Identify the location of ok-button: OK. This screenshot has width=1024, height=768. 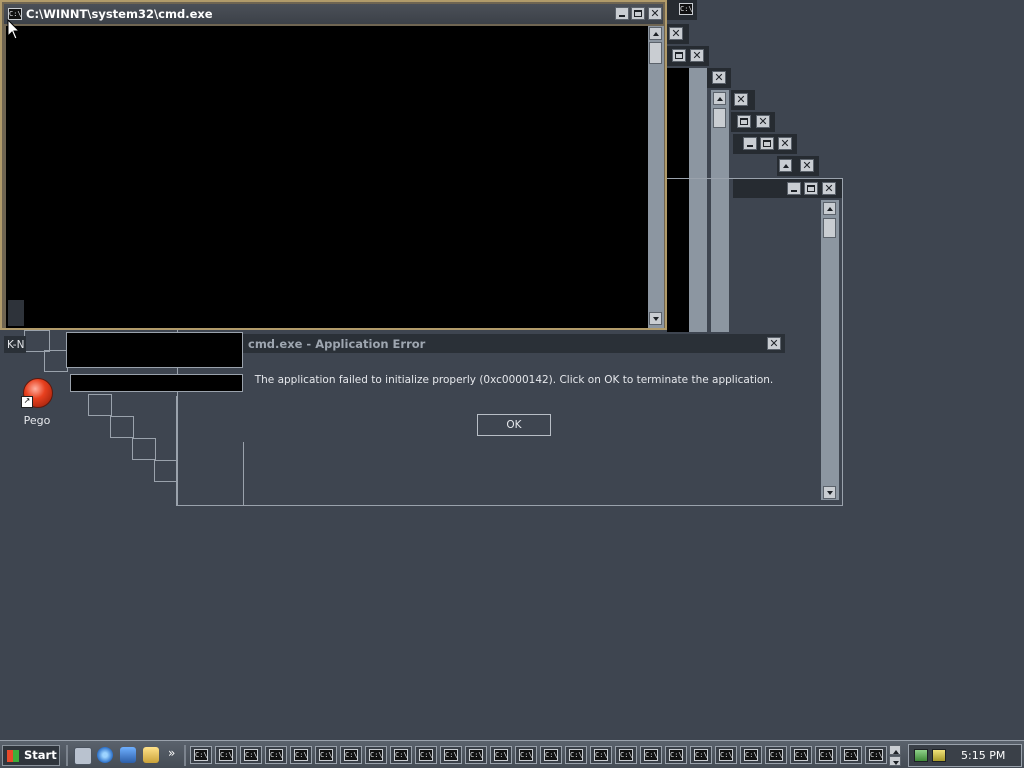
(514, 425).